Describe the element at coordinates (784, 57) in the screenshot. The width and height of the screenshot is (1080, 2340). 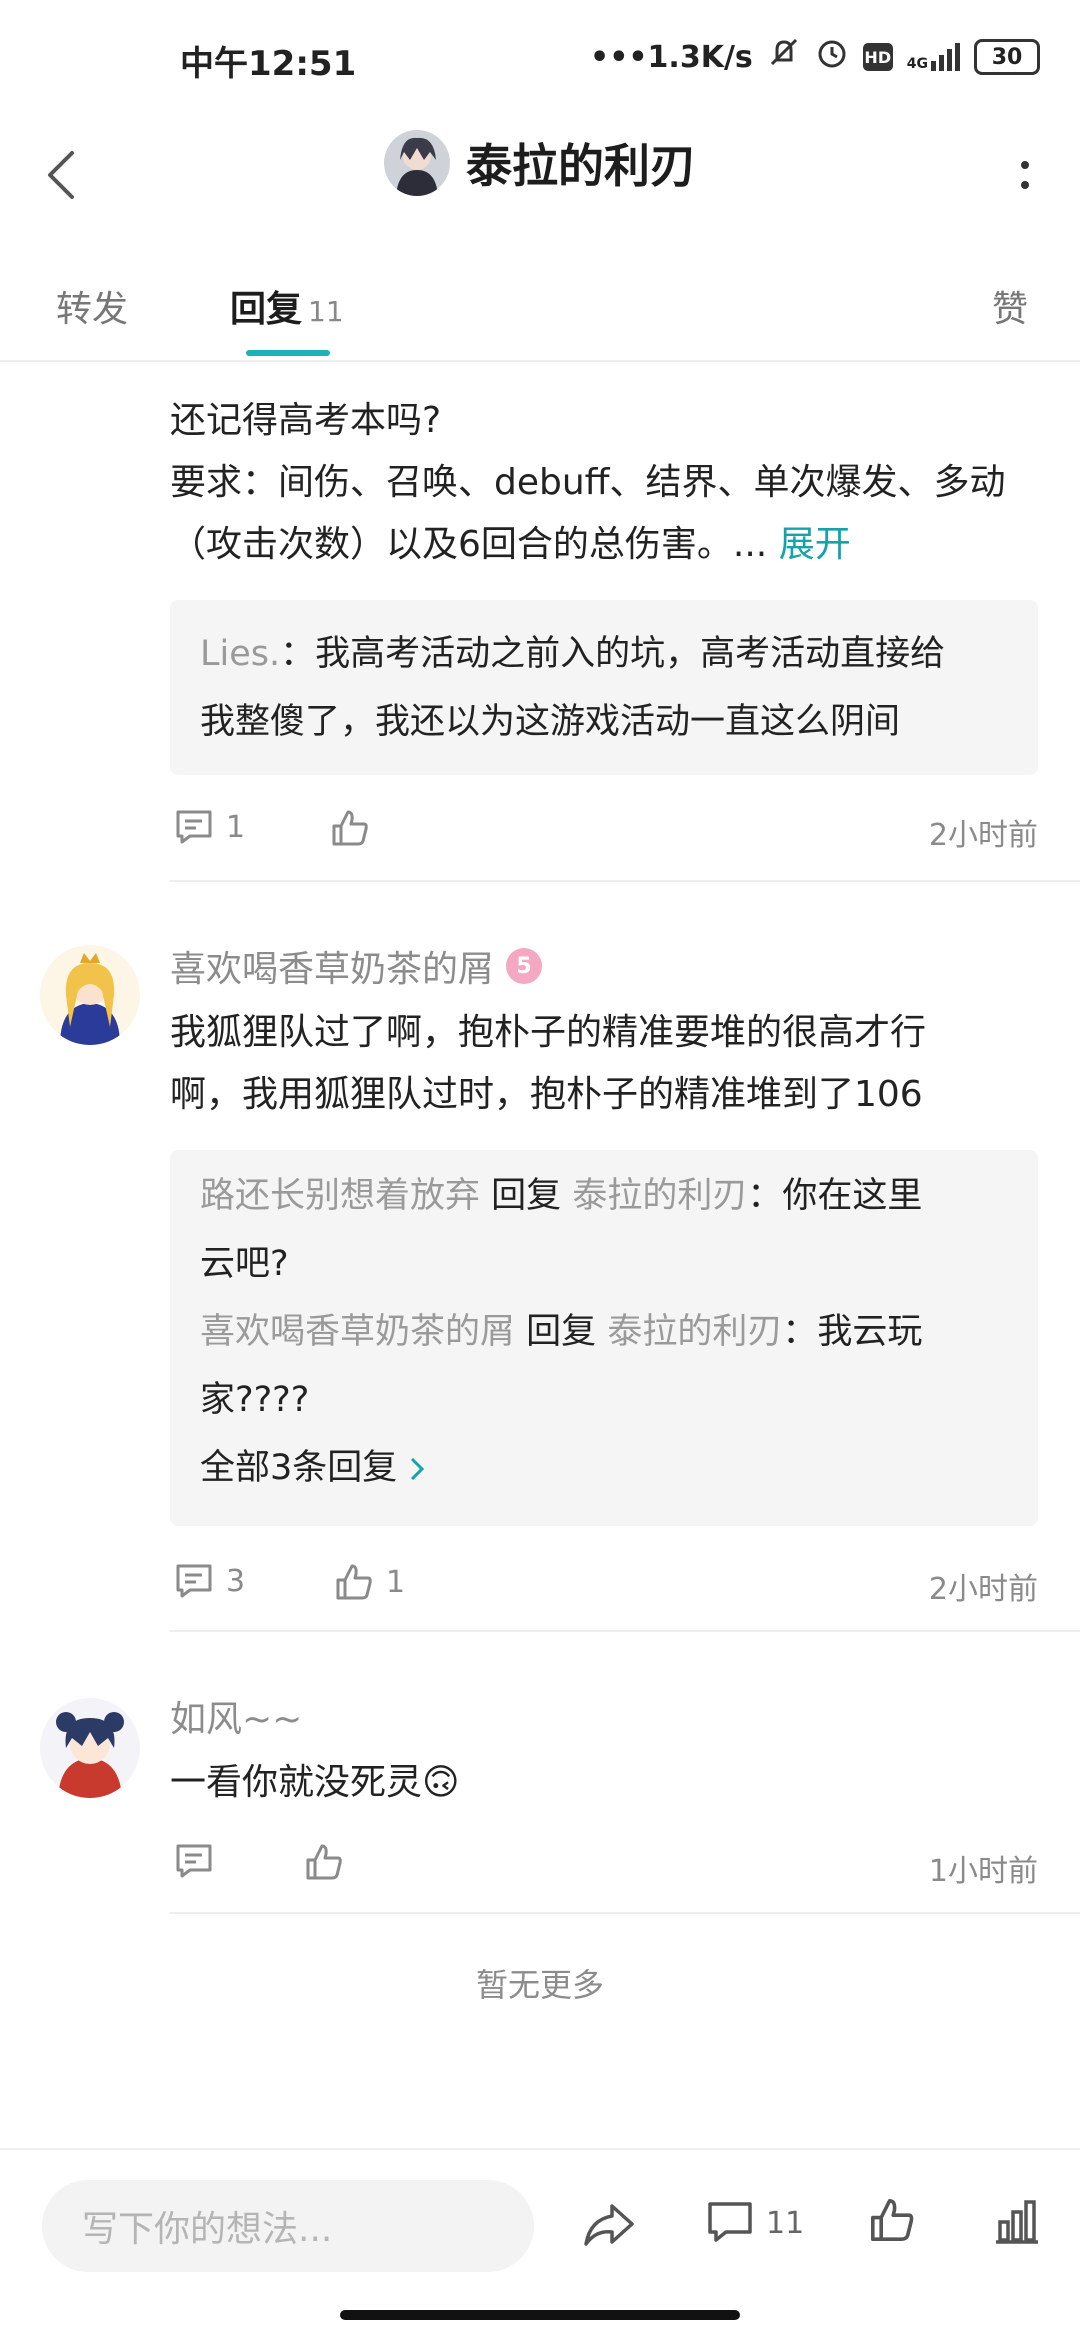
I see `mute-icon` at that location.